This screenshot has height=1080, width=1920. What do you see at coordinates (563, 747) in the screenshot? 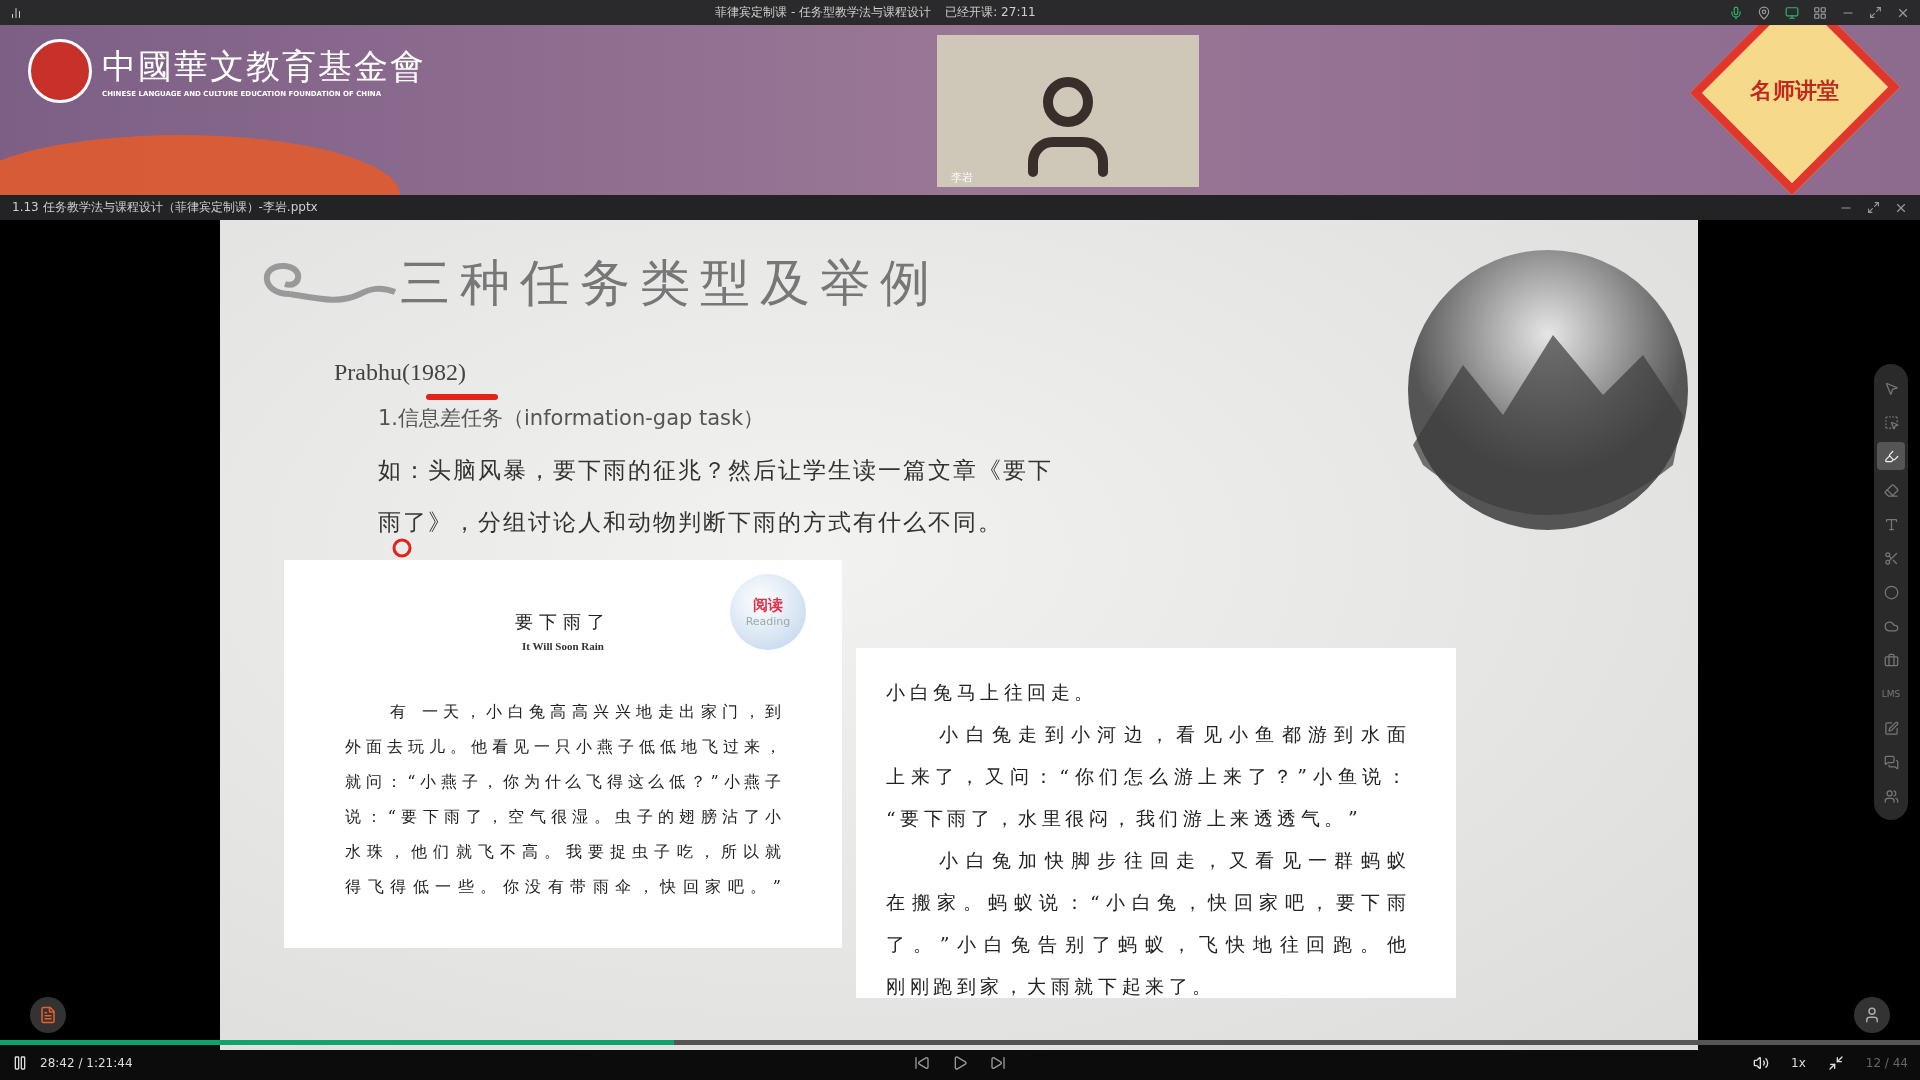
I see `text-line: 外面去玩儿。他看见一只小燕子低低地飞过来，` at bounding box center [563, 747].